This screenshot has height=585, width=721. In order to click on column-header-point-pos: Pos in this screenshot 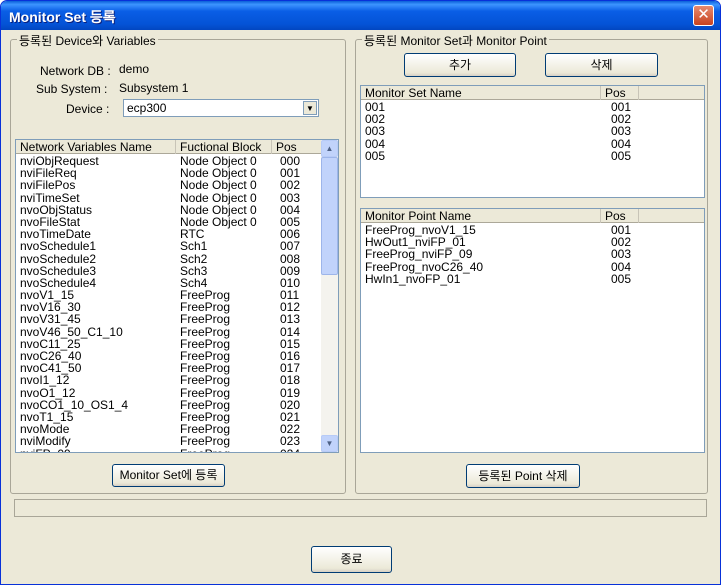, I will do `click(620, 216)`.